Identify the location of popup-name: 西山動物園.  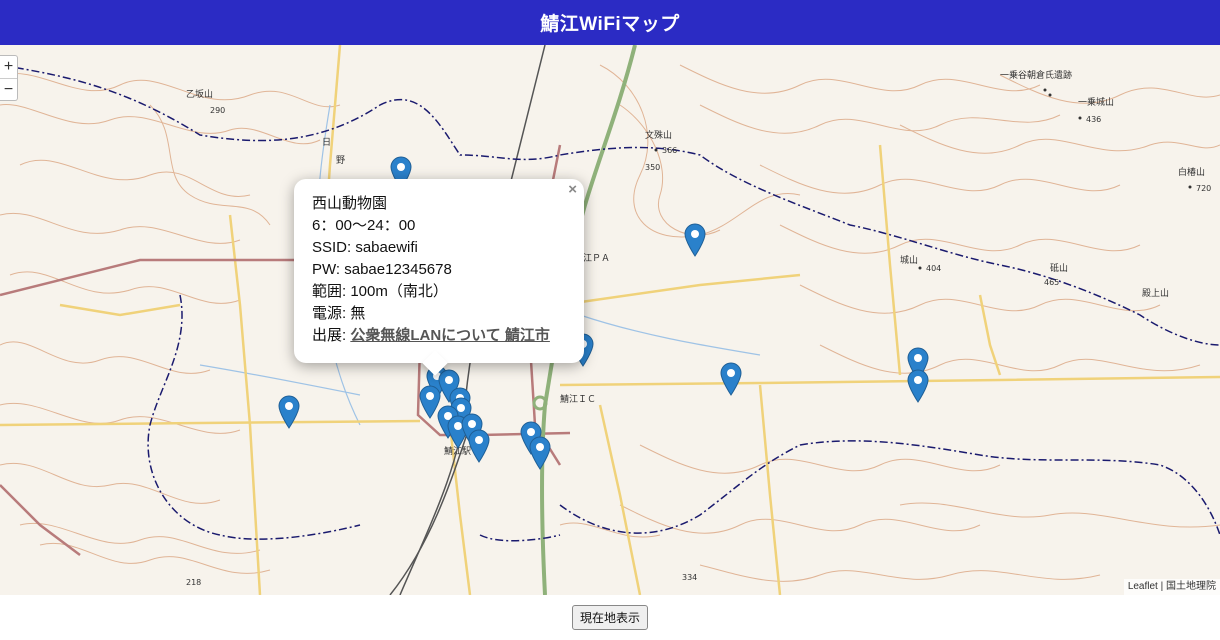
(350, 203).